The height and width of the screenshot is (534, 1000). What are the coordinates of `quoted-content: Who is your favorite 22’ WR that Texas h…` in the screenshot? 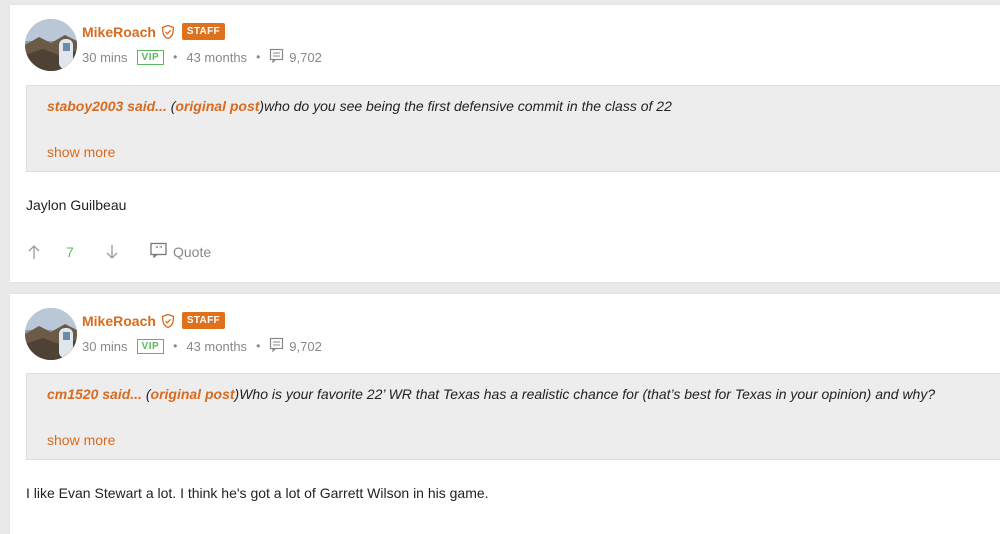 It's located at (587, 394).